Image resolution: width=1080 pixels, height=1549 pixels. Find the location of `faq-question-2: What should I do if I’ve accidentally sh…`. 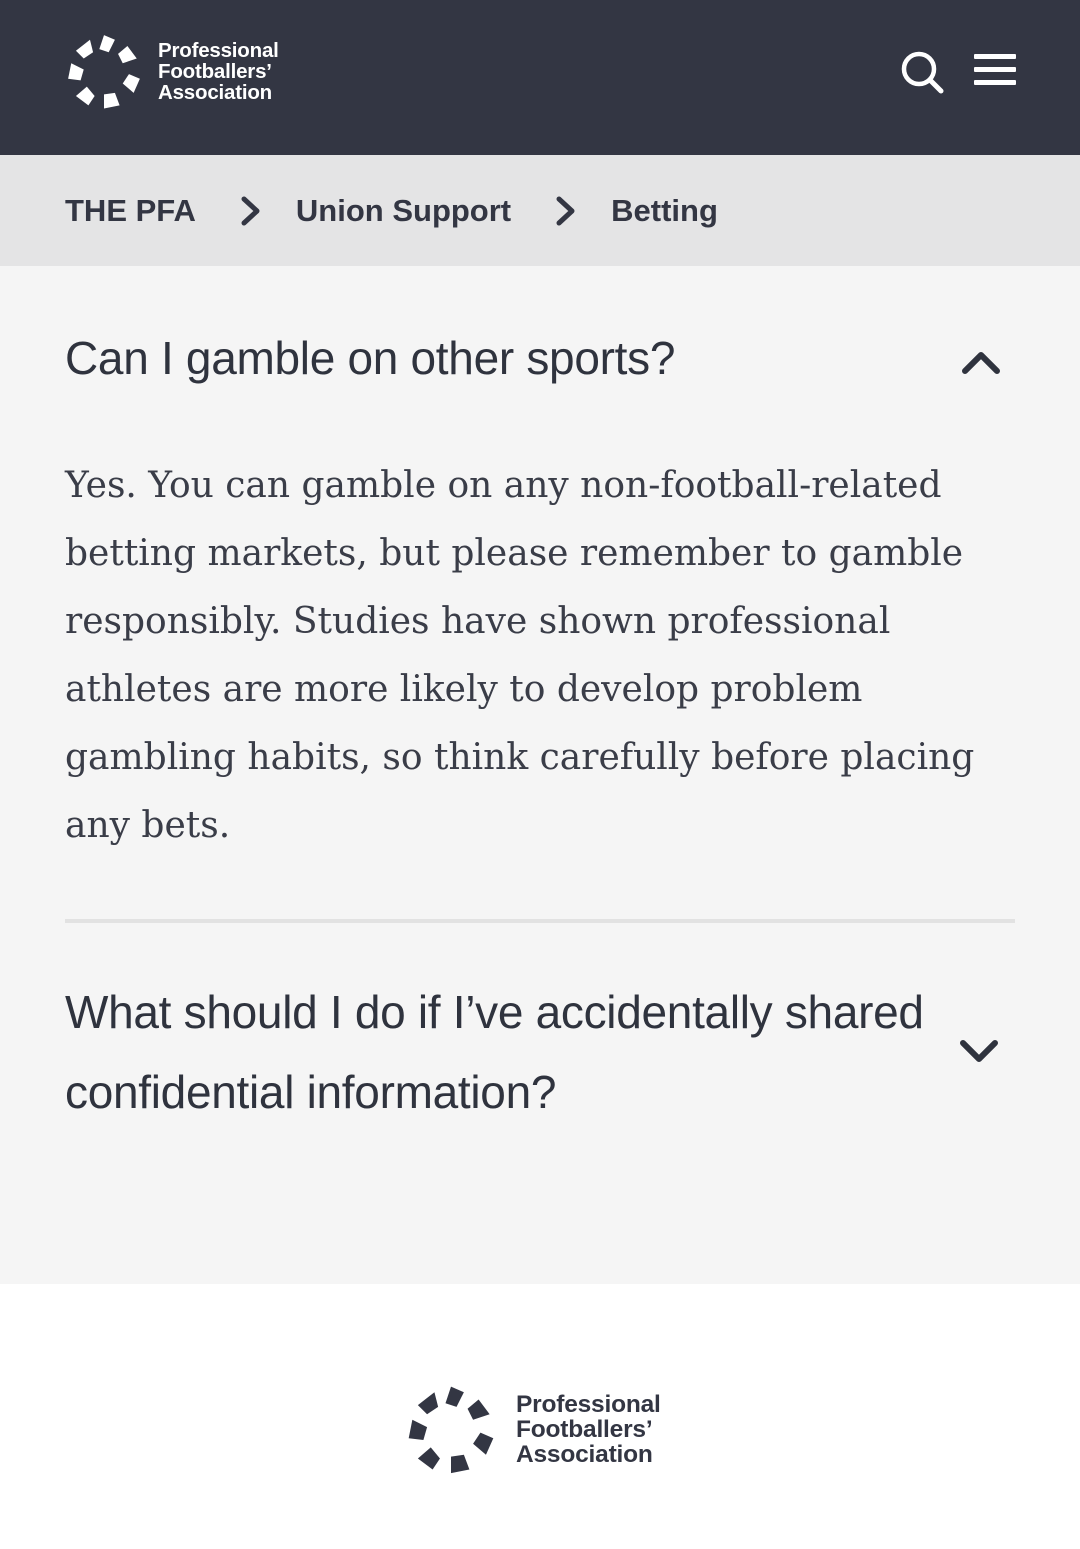

faq-question-2: What should I do if I’ve accidentally sh… is located at coordinates (505, 1052).